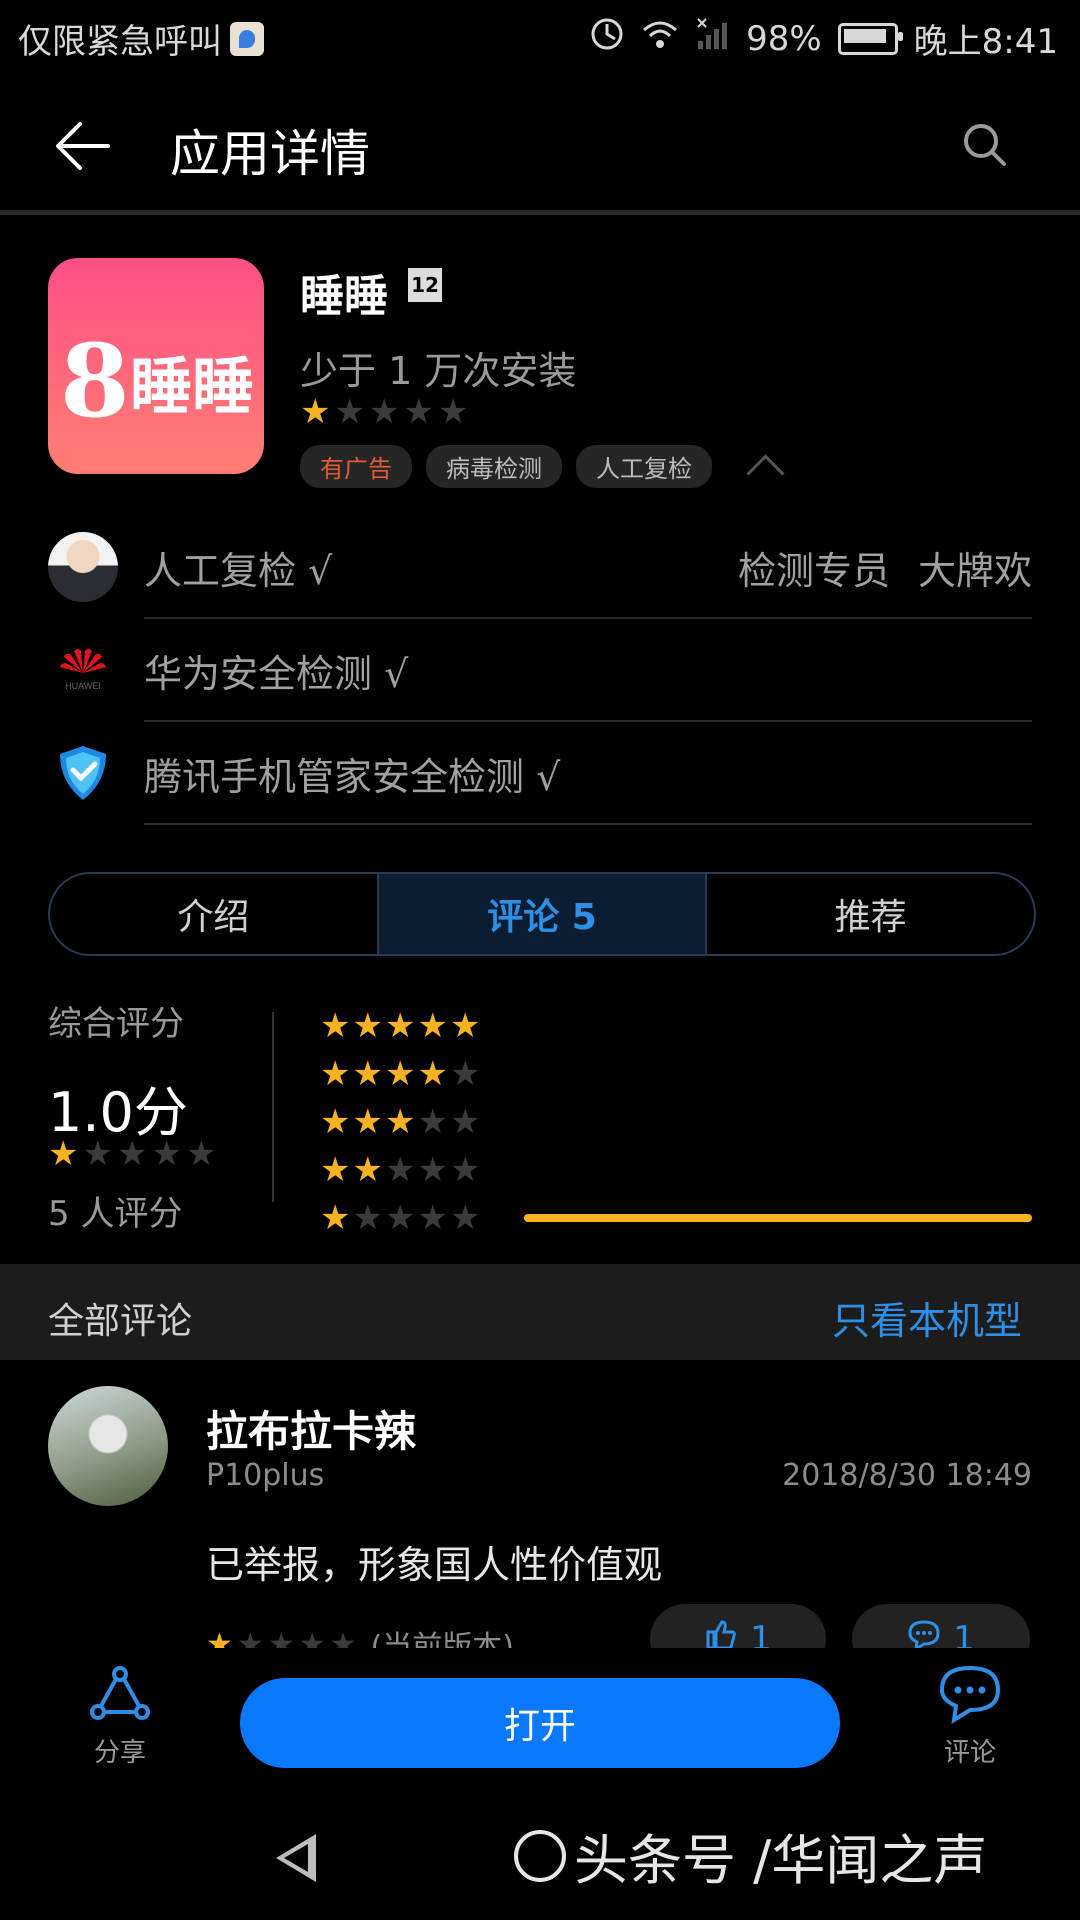  Describe the element at coordinates (83, 567) in the screenshot. I see `reviewer-avatar` at that location.